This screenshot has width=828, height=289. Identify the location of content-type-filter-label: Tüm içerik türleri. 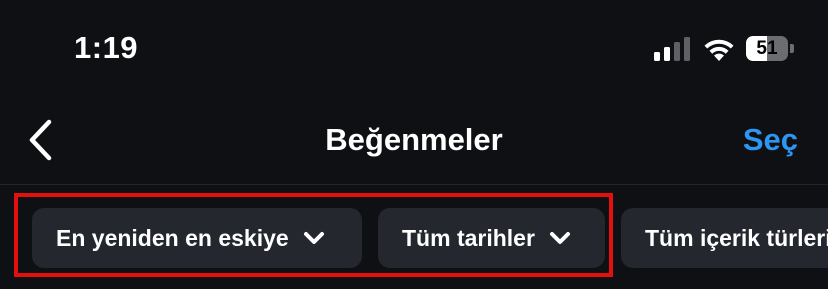
(736, 237).